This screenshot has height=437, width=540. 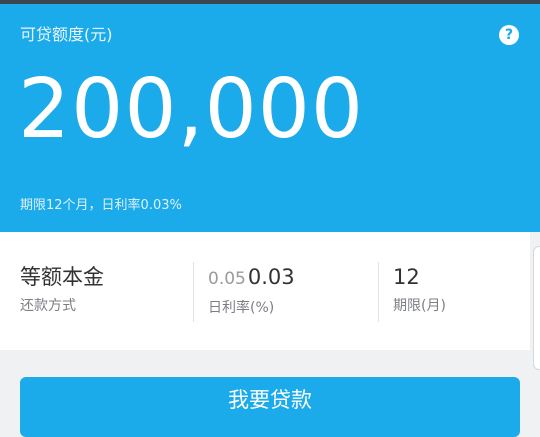 What do you see at coordinates (227, 279) in the screenshot?
I see `daily-rate-old: 0.05` at bounding box center [227, 279].